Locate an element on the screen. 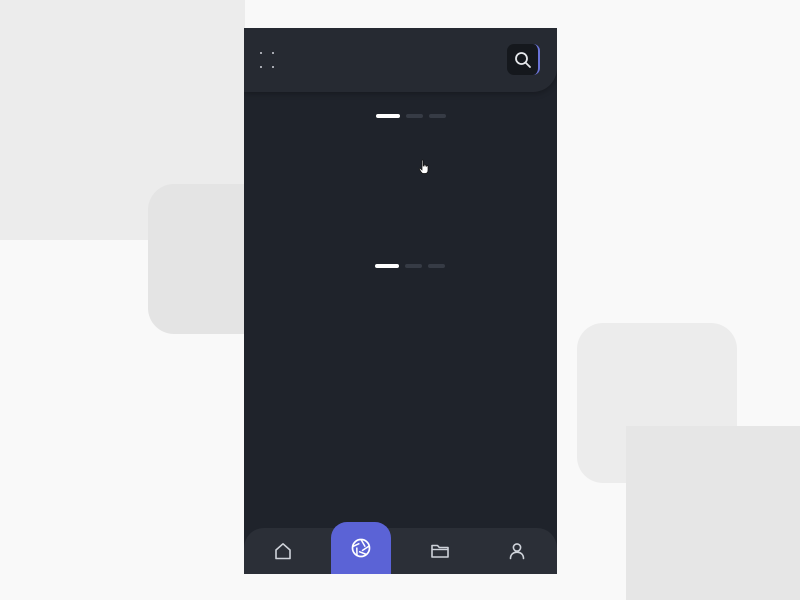 The height and width of the screenshot is (600, 800). nav-camera-button is located at coordinates (361, 548).